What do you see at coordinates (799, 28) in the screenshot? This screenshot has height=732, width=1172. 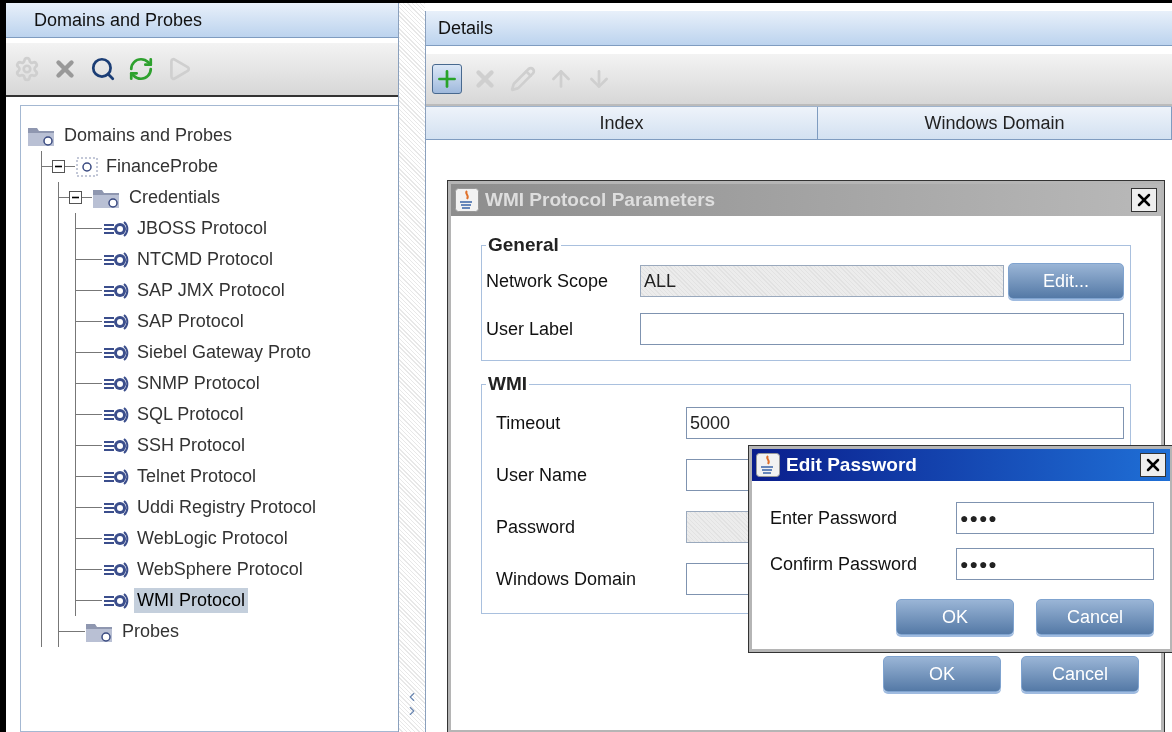 I see `panel-title: Details` at bounding box center [799, 28].